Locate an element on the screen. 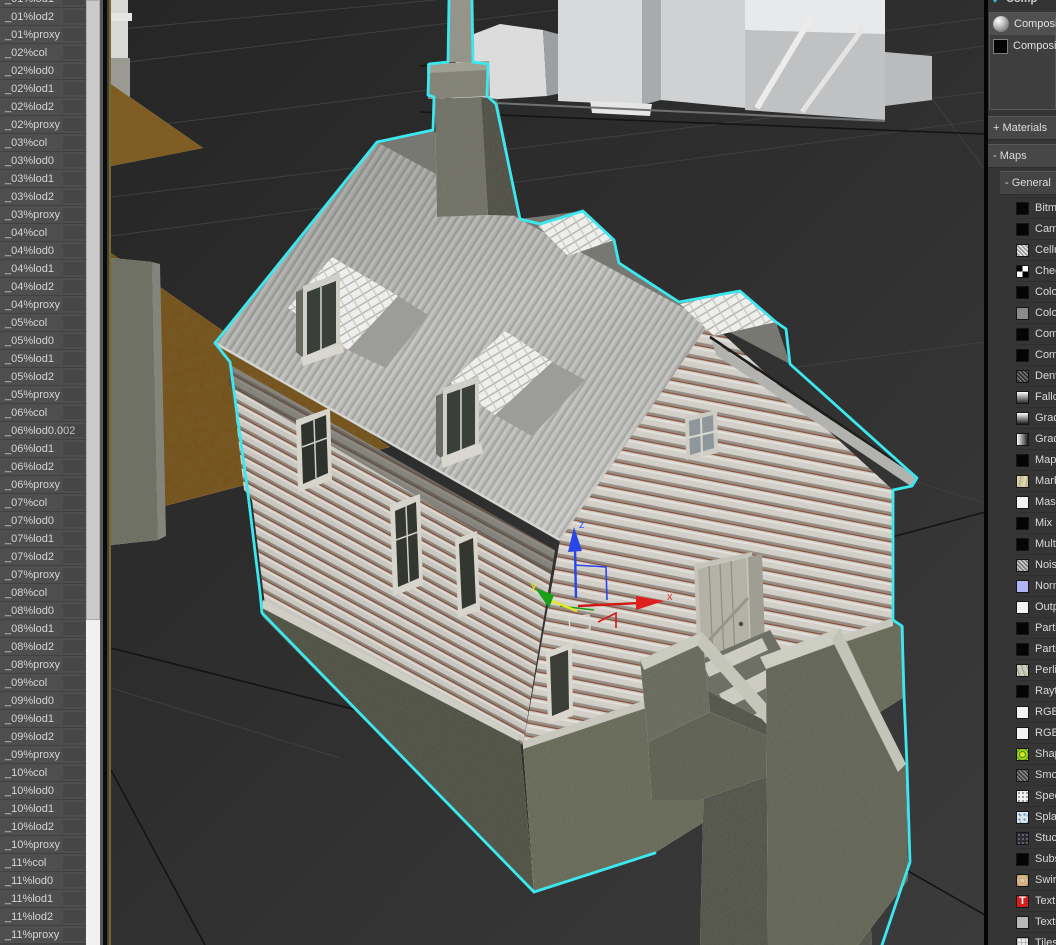  map-item: Speckle is located at coordinates (1036, 795).